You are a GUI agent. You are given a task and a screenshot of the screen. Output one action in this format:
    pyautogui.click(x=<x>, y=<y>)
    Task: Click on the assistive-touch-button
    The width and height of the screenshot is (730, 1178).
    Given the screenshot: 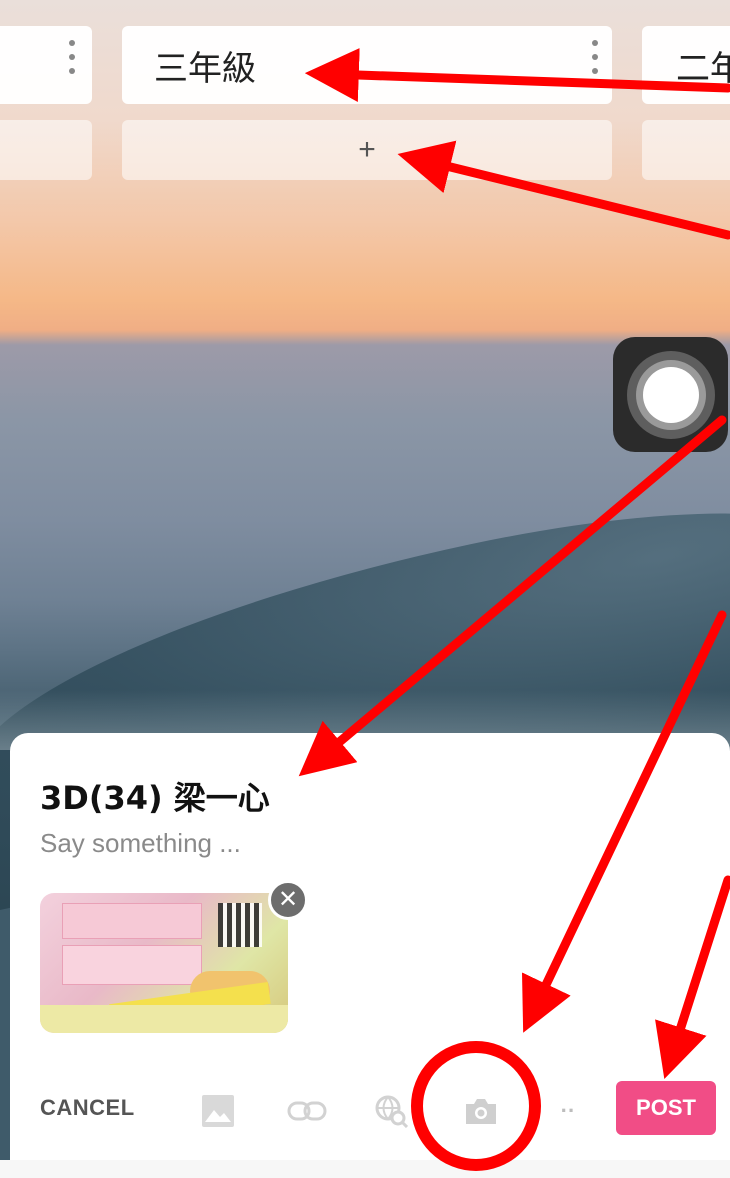 What is the action you would take?
    pyautogui.click(x=670, y=394)
    